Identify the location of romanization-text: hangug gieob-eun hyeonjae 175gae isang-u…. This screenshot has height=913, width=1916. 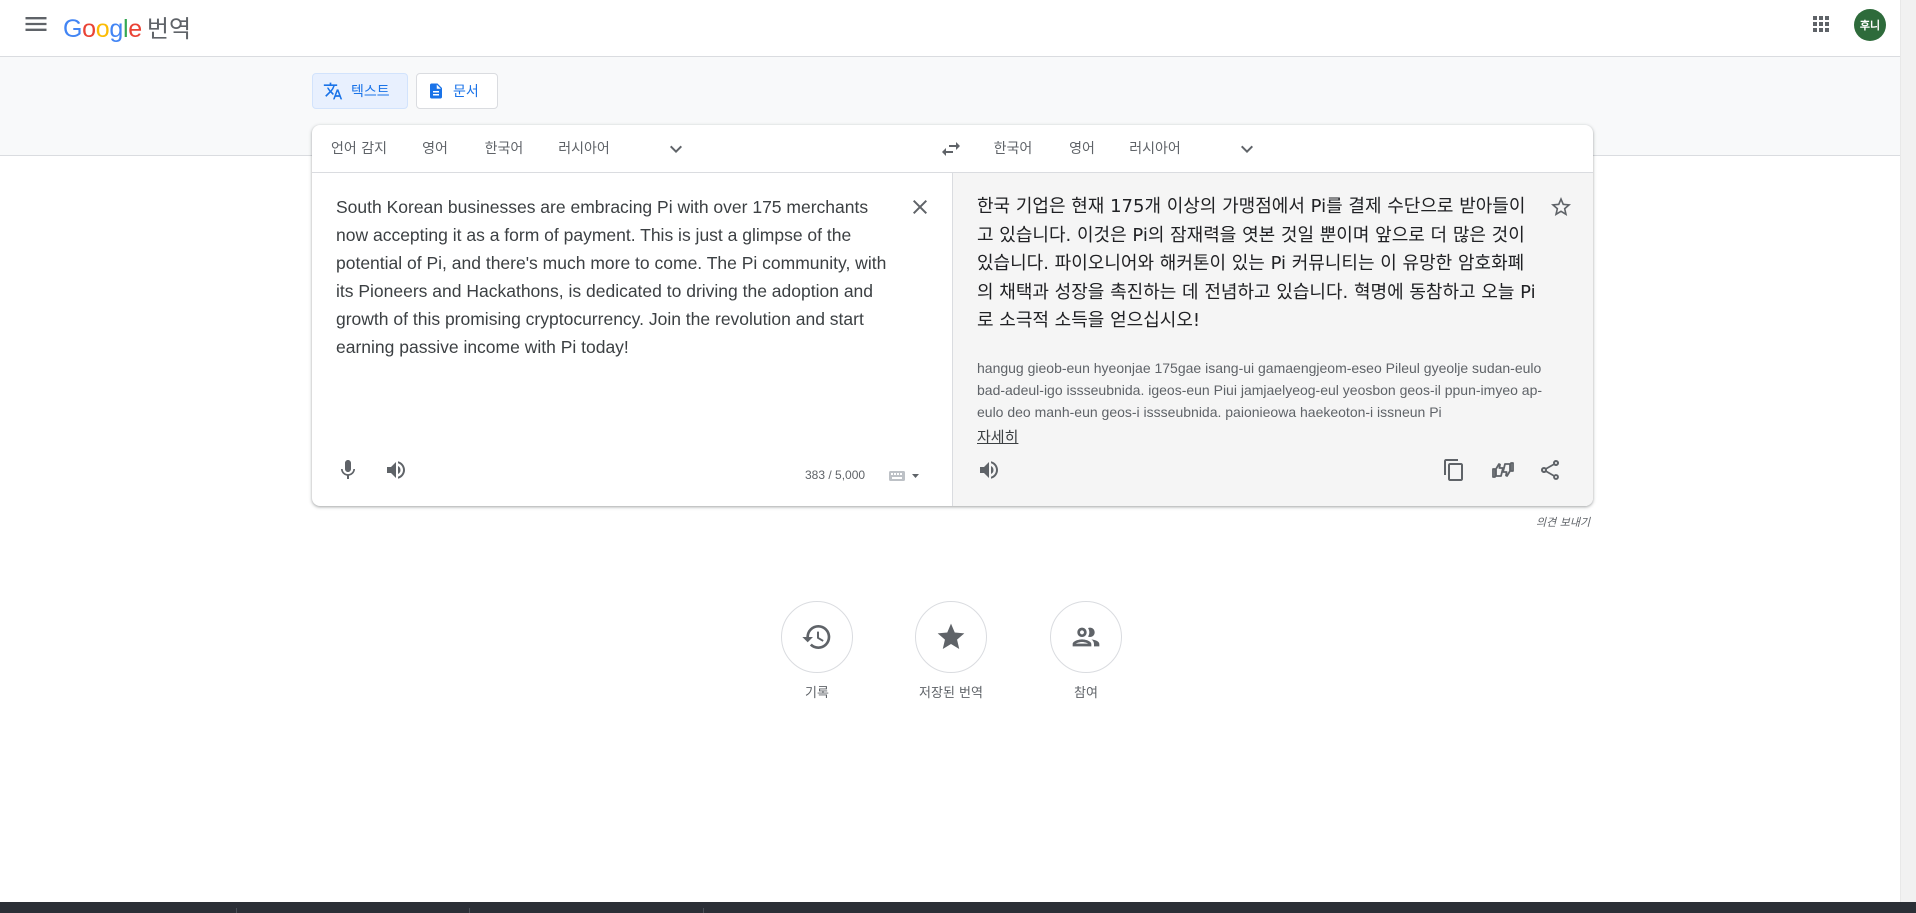
(1260, 390).